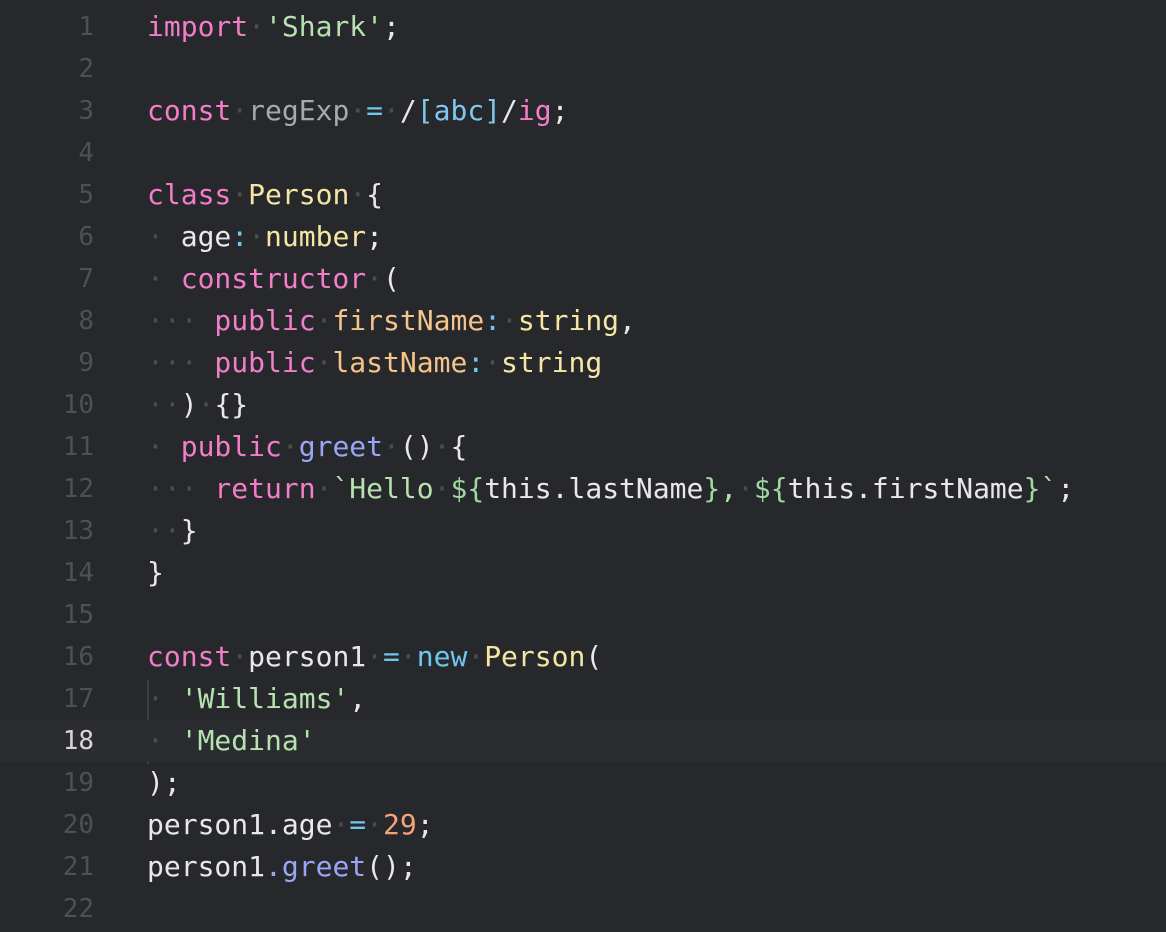 Image resolution: width=1166 pixels, height=932 pixels. I want to click on code-text: ··)·{}, so click(197, 405).